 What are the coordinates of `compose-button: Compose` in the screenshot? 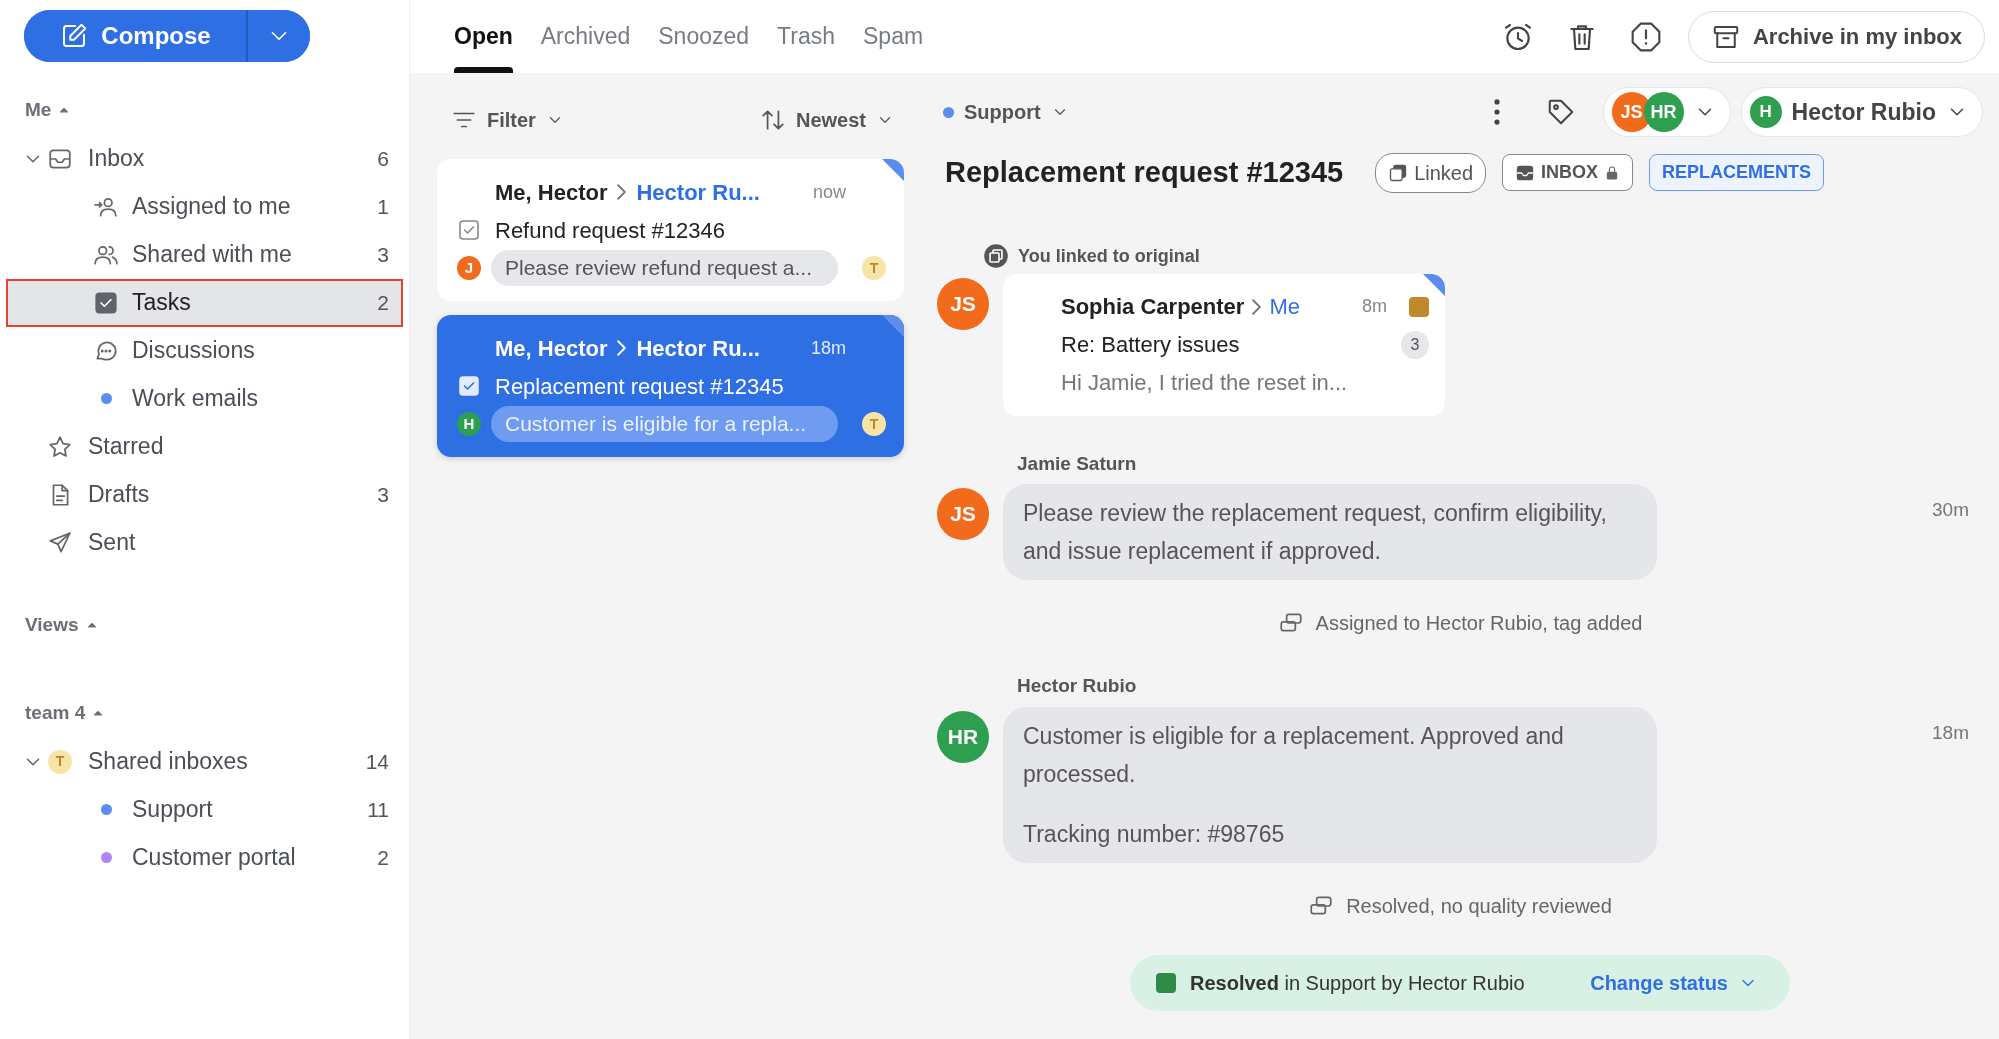 It's located at (136, 36).